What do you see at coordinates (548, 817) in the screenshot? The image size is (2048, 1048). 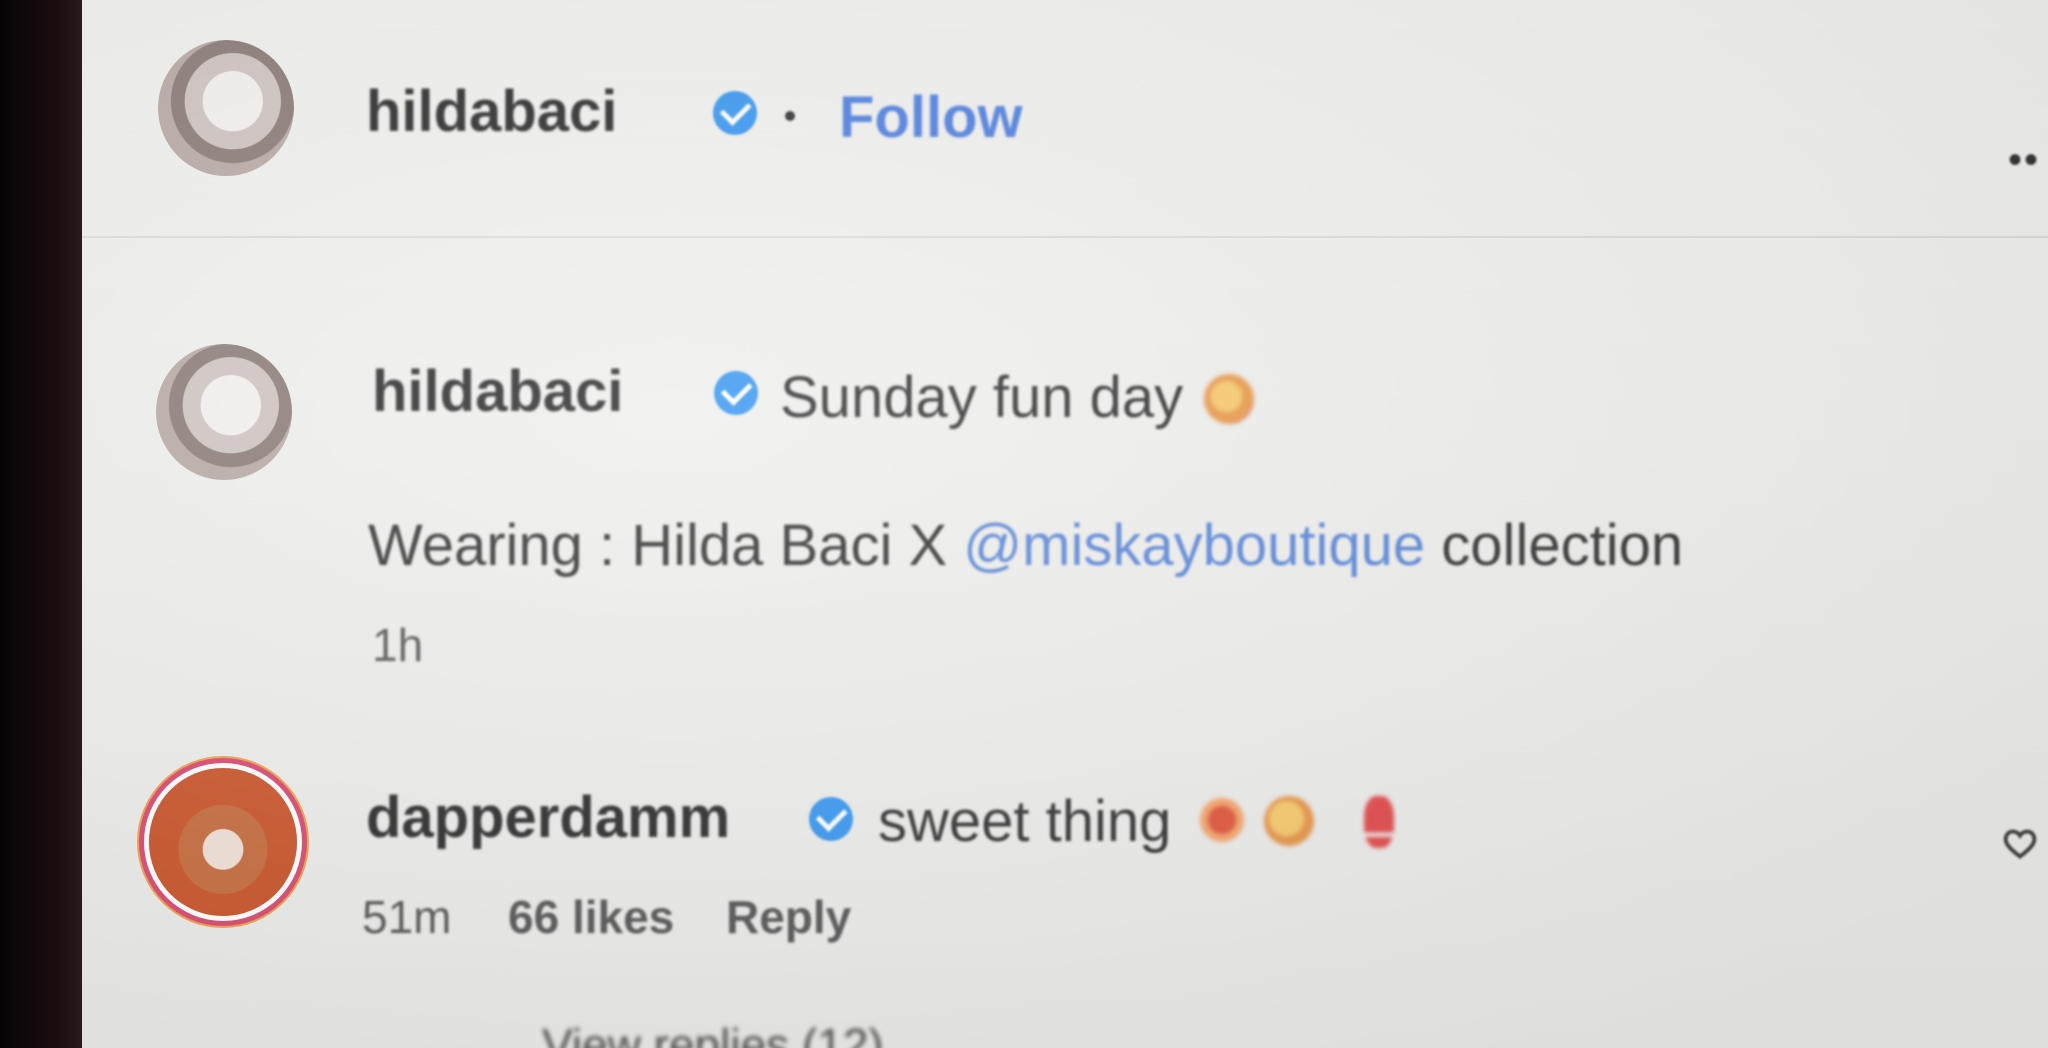 I see `comment-username: dapperdamm` at bounding box center [548, 817].